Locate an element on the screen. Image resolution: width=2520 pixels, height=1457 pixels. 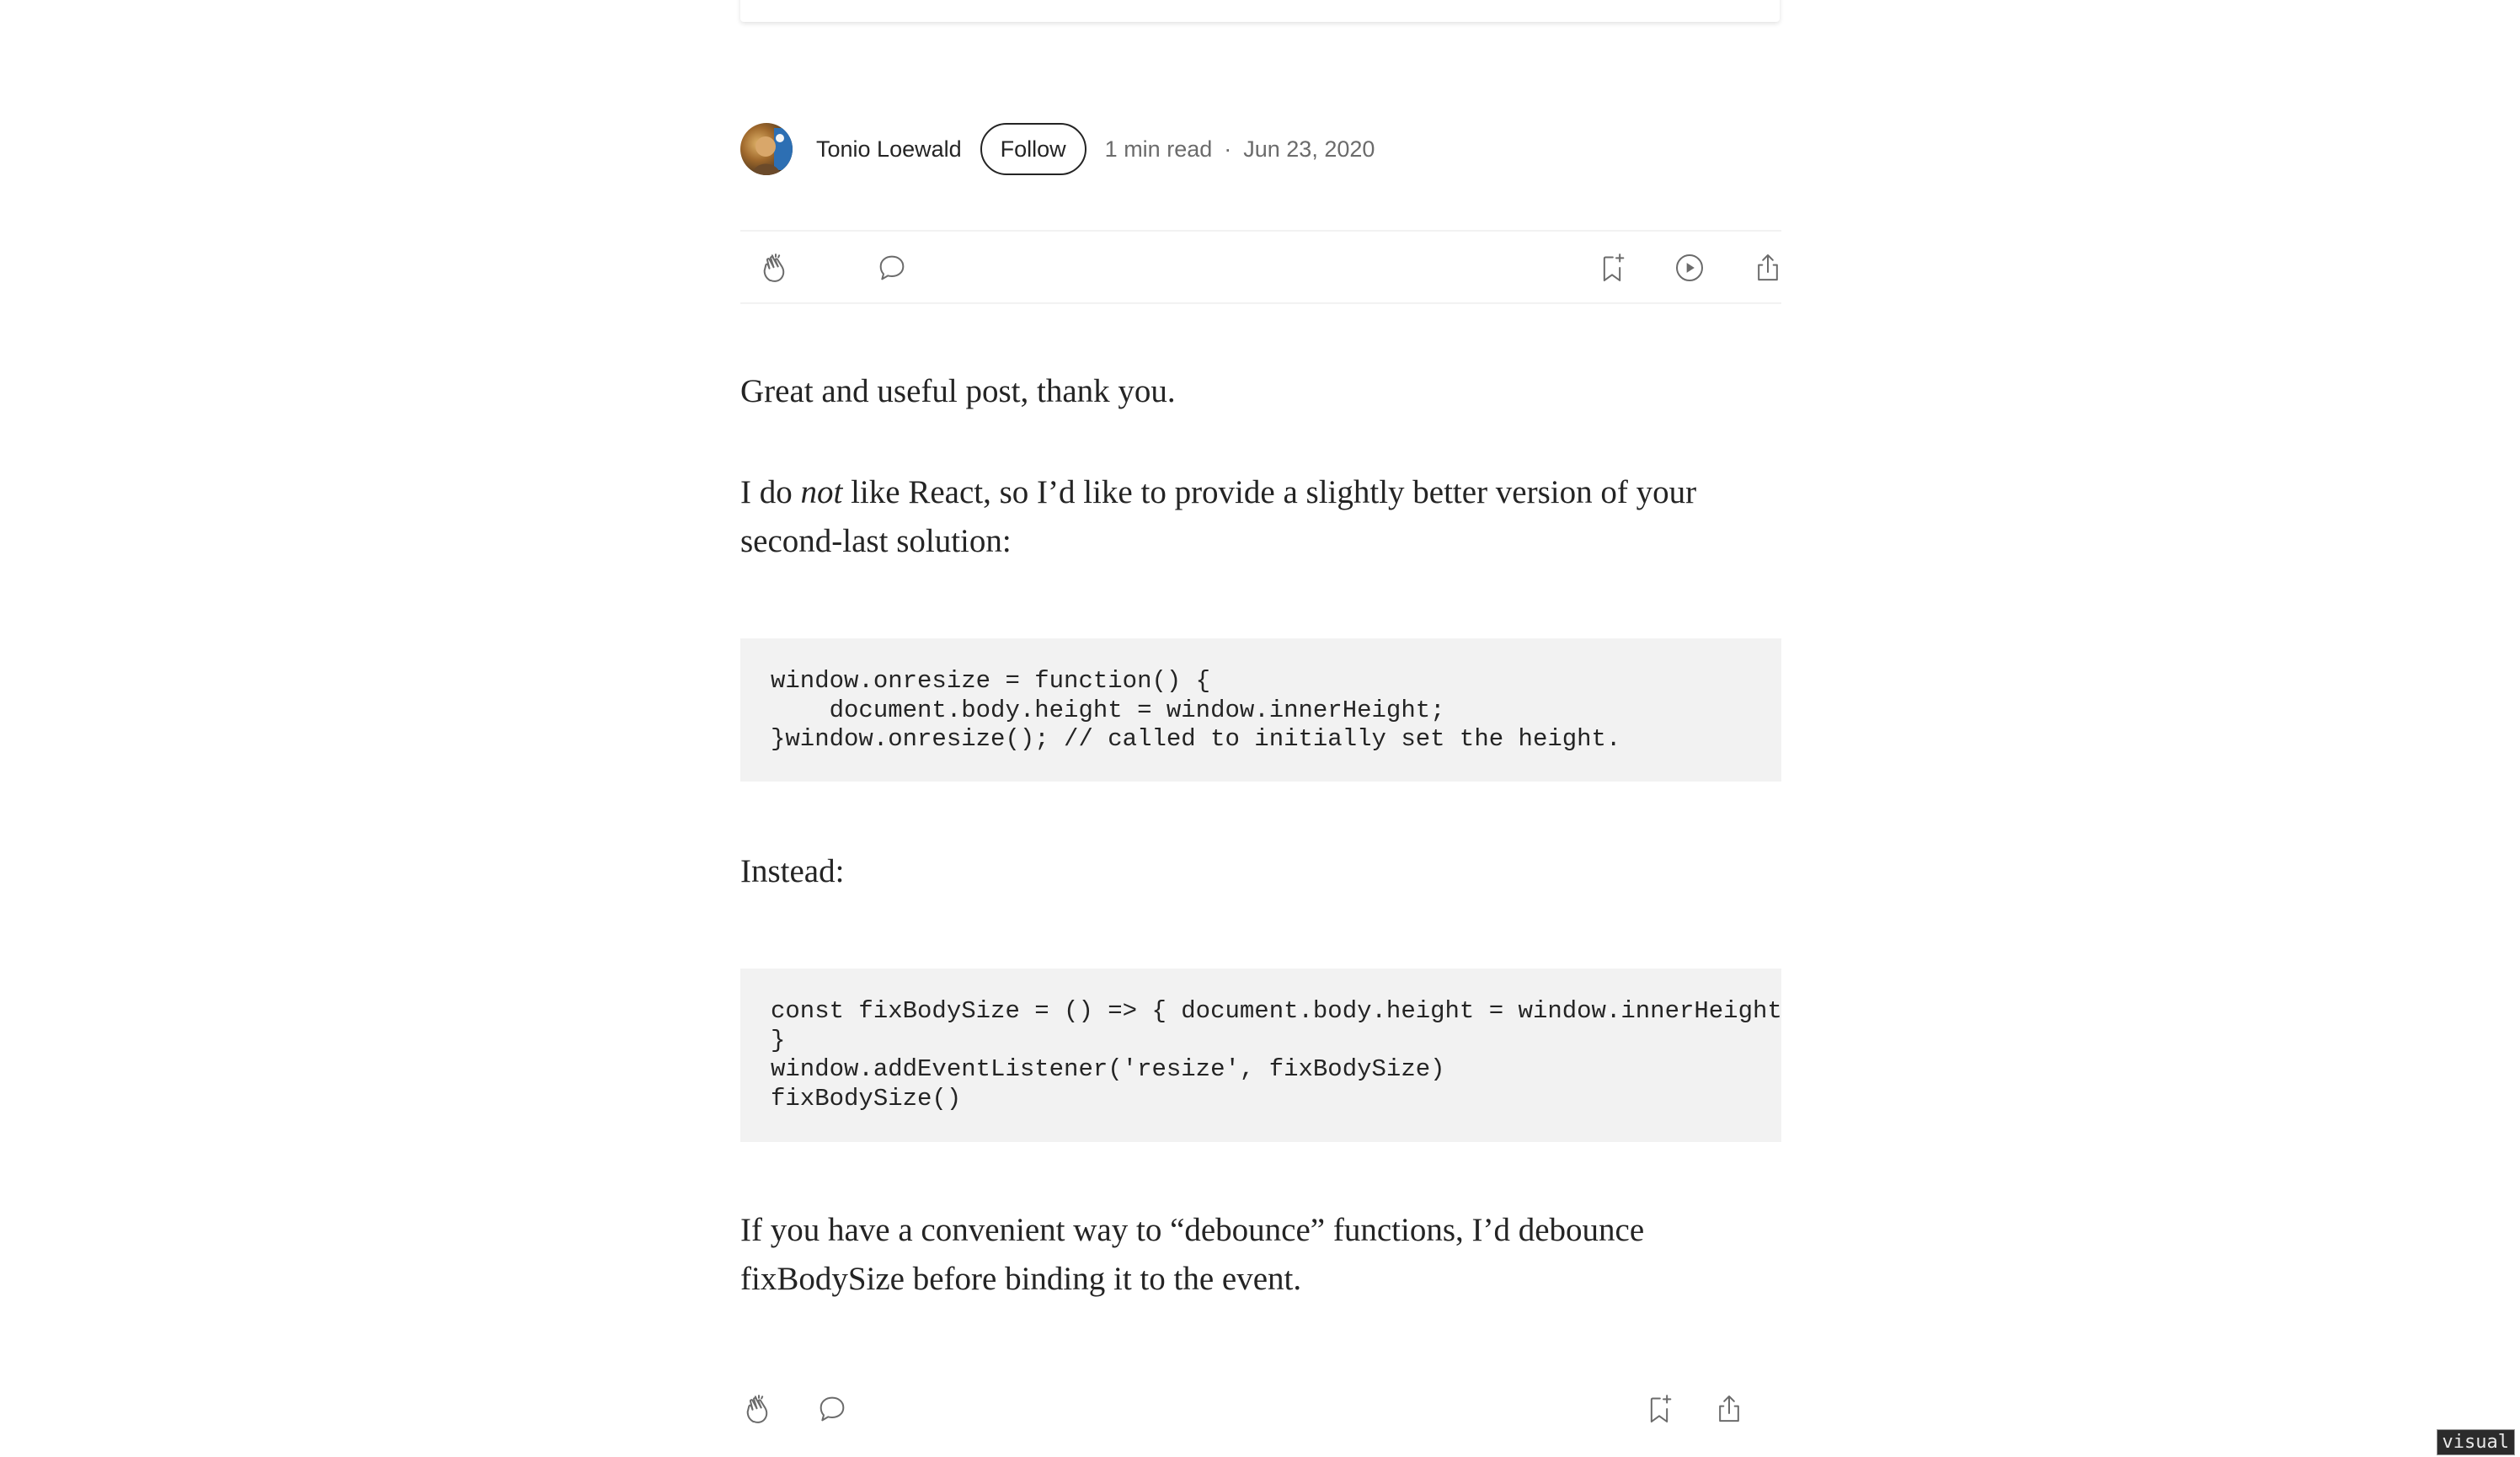
paragraph-3: Instead: is located at coordinates (792, 871).